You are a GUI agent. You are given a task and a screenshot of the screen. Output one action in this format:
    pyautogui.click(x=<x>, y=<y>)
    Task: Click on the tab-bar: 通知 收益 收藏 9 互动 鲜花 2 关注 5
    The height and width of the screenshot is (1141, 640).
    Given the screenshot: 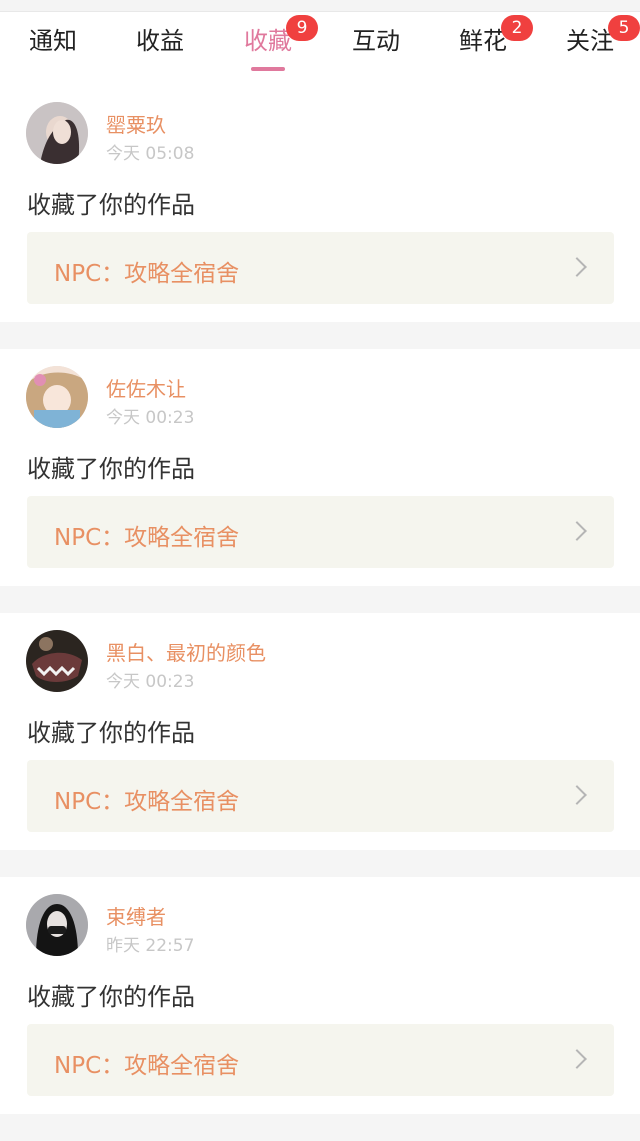 What is the action you would take?
    pyautogui.click(x=320, y=49)
    